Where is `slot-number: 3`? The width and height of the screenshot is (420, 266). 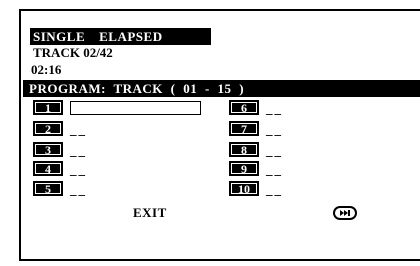
slot-number: 3 is located at coordinates (48, 149).